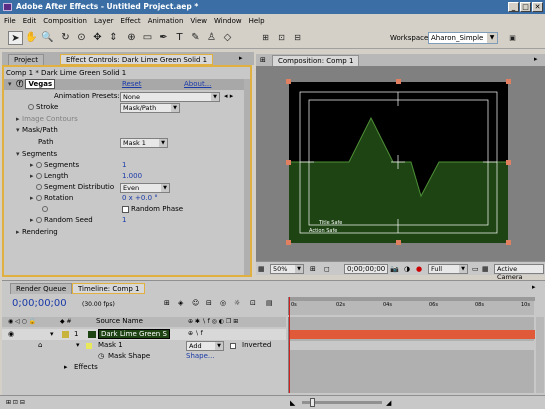  Describe the element at coordinates (11, 334) in the screenshot. I see `eye-icon: ◉` at that location.